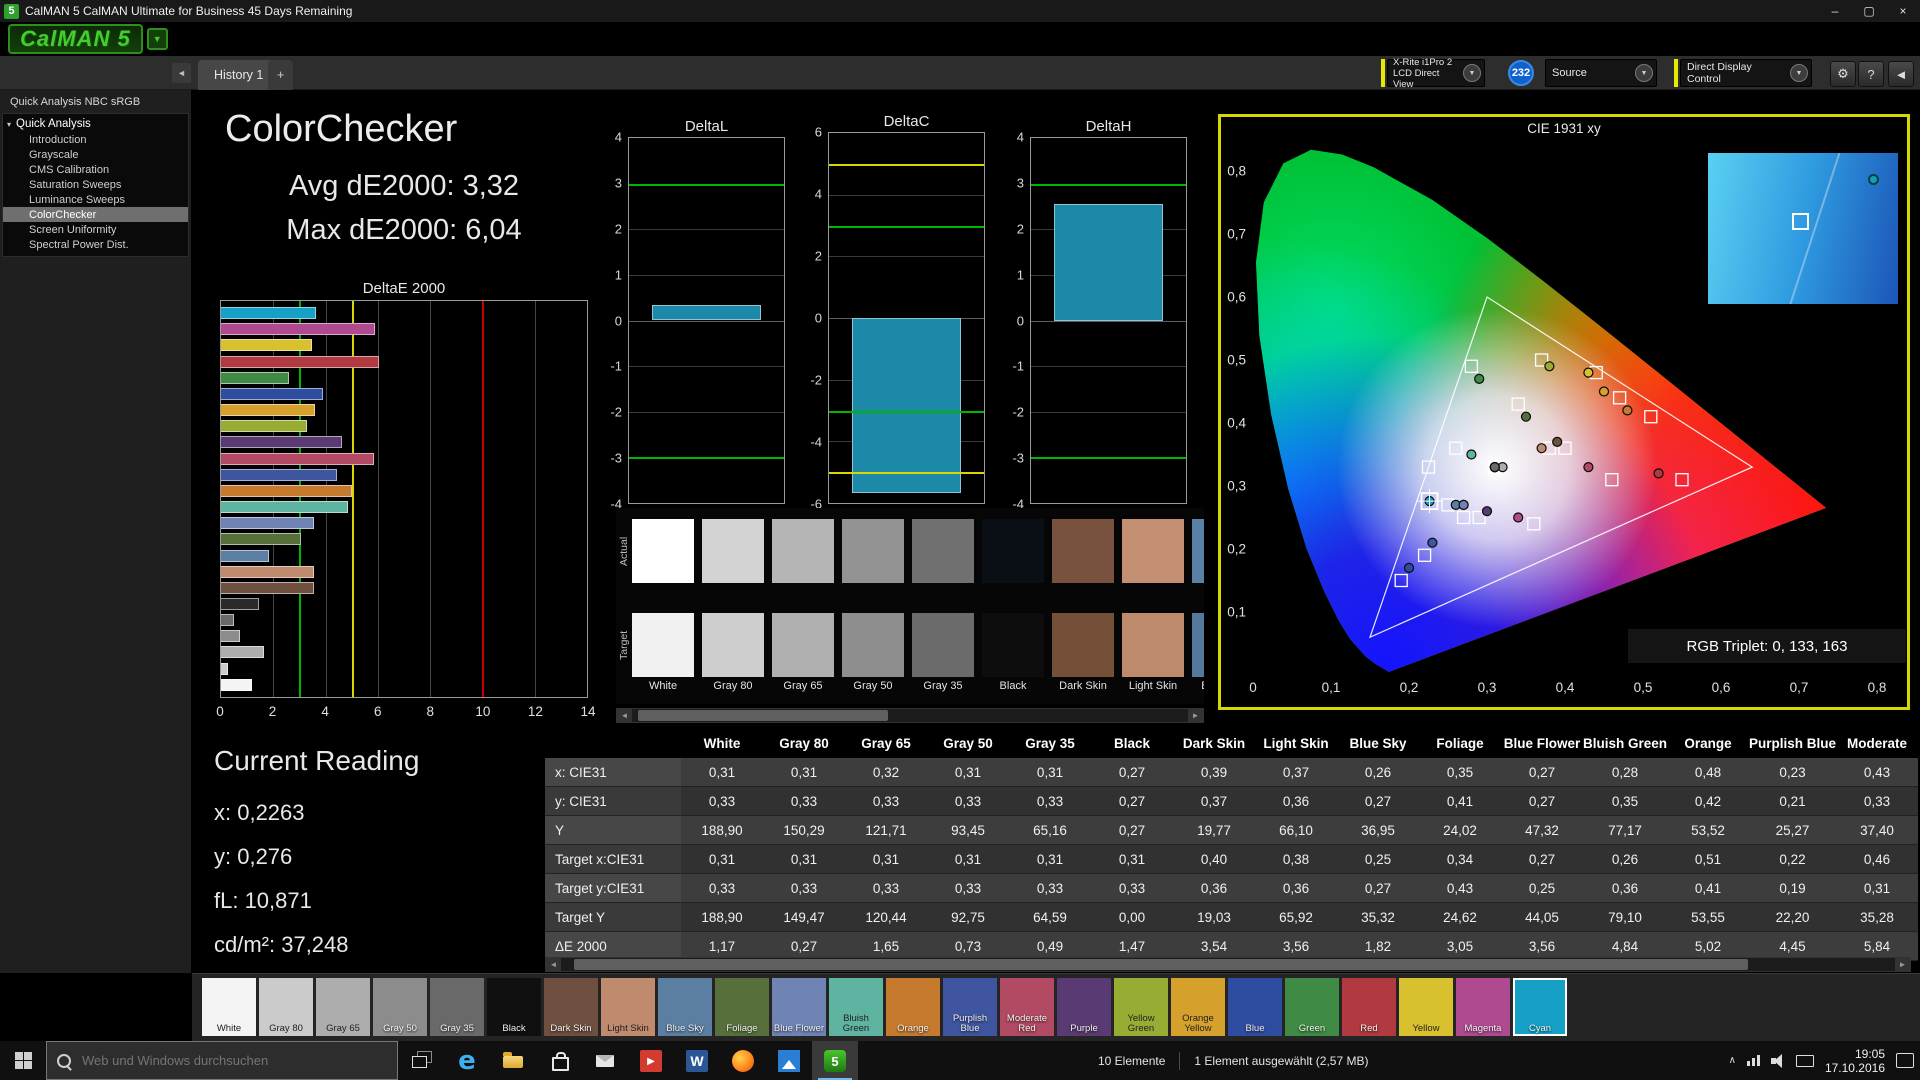  What do you see at coordinates (1601, 73) in the screenshot?
I see `source-dropdown: Source ▼` at bounding box center [1601, 73].